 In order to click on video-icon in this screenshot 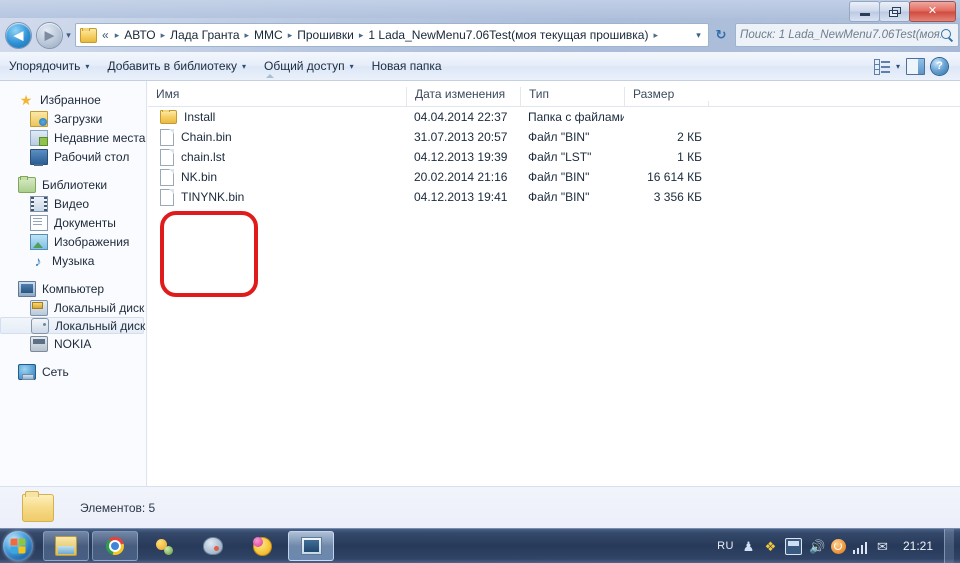, I will do `click(39, 203)`.